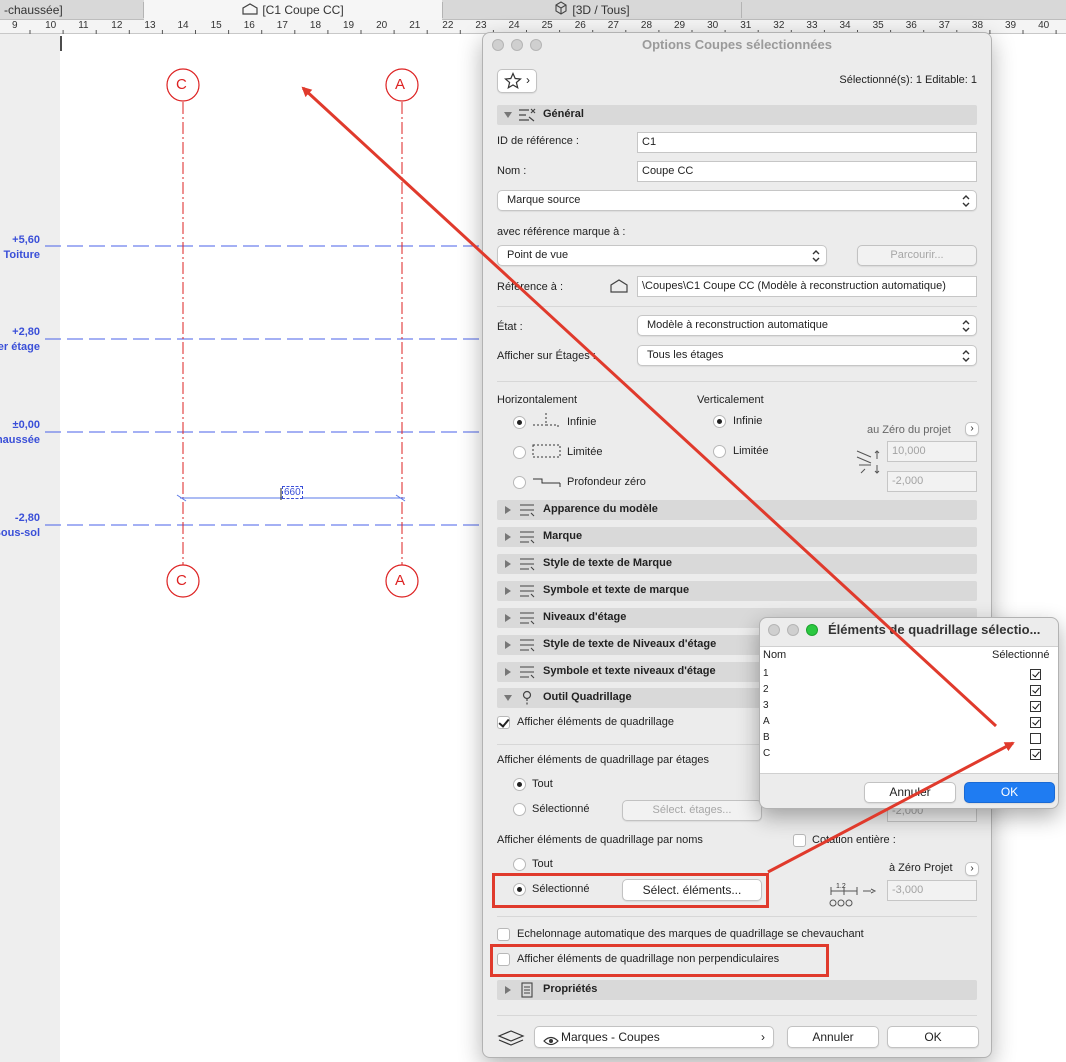 The image size is (1066, 1062). What do you see at coordinates (527, 618) in the screenshot?
I see `story-levels-icon` at bounding box center [527, 618].